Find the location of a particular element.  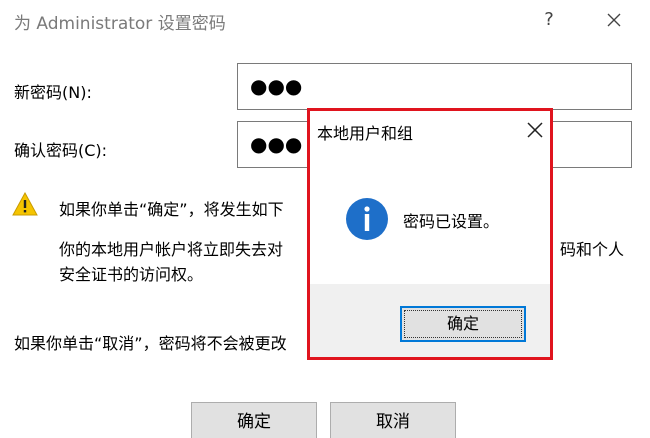

title-bar: 为 Administrator 设置密码 ? is located at coordinates (325, 22).